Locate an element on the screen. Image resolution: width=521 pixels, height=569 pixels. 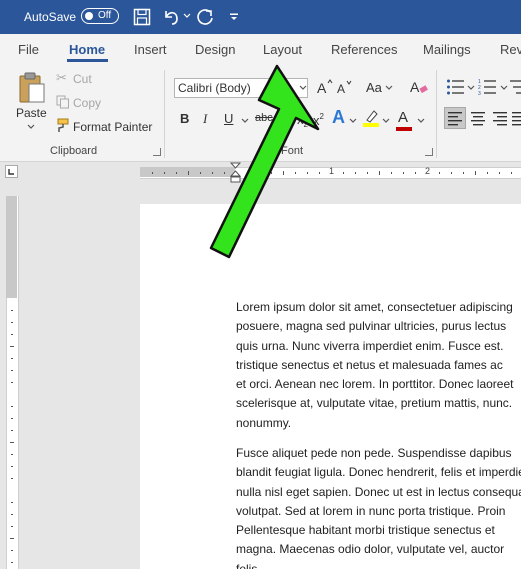
align-left-button is located at coordinates (455, 118).